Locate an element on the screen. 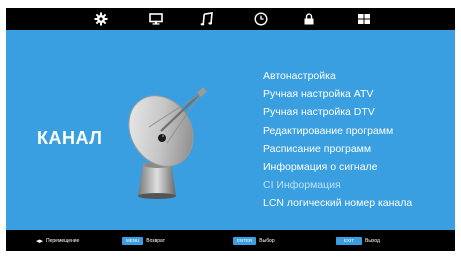 This screenshot has height=257, width=461. windows-grid-icon is located at coordinates (364, 19).